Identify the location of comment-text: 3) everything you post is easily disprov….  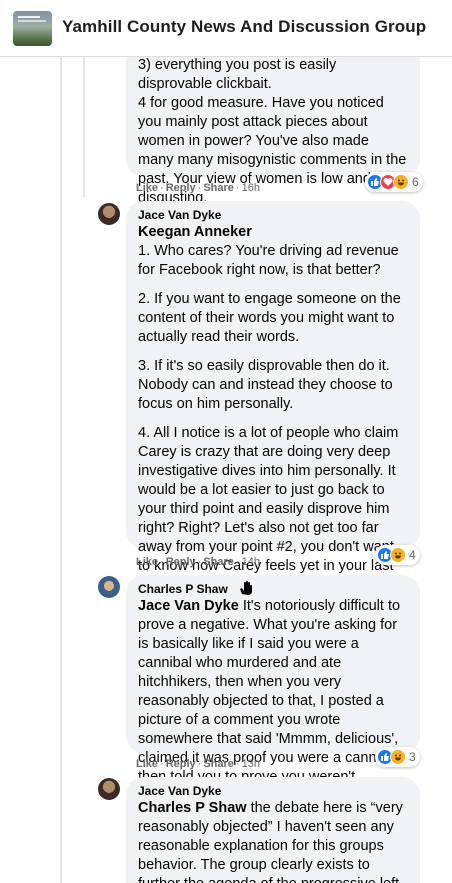
(237, 74).